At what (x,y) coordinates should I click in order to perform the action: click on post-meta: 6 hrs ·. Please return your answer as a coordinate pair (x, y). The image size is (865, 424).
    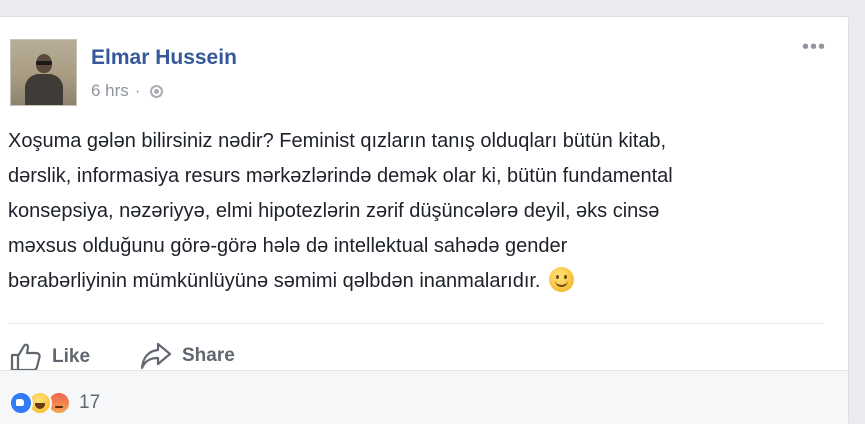
    Looking at the image, I should click on (127, 91).